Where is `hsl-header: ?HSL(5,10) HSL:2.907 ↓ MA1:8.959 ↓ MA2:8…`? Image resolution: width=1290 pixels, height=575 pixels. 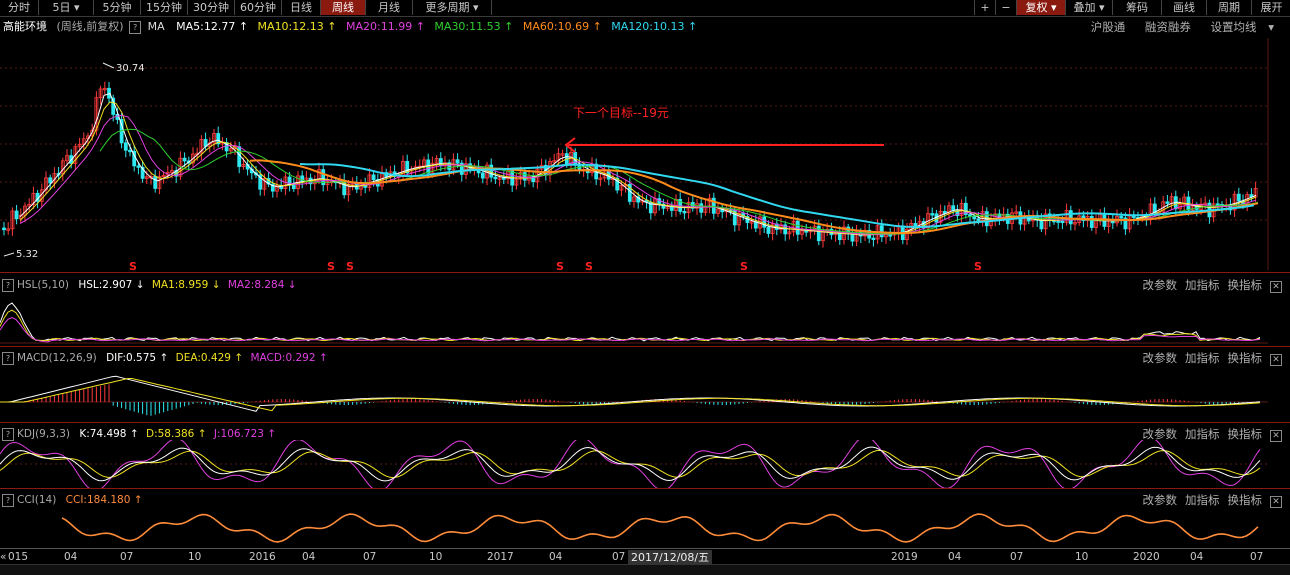 hsl-header: ?HSL(5,10) HSL:2.907 ↓ MA1:8.959 ↓ MA2:8… is located at coordinates (645, 285).